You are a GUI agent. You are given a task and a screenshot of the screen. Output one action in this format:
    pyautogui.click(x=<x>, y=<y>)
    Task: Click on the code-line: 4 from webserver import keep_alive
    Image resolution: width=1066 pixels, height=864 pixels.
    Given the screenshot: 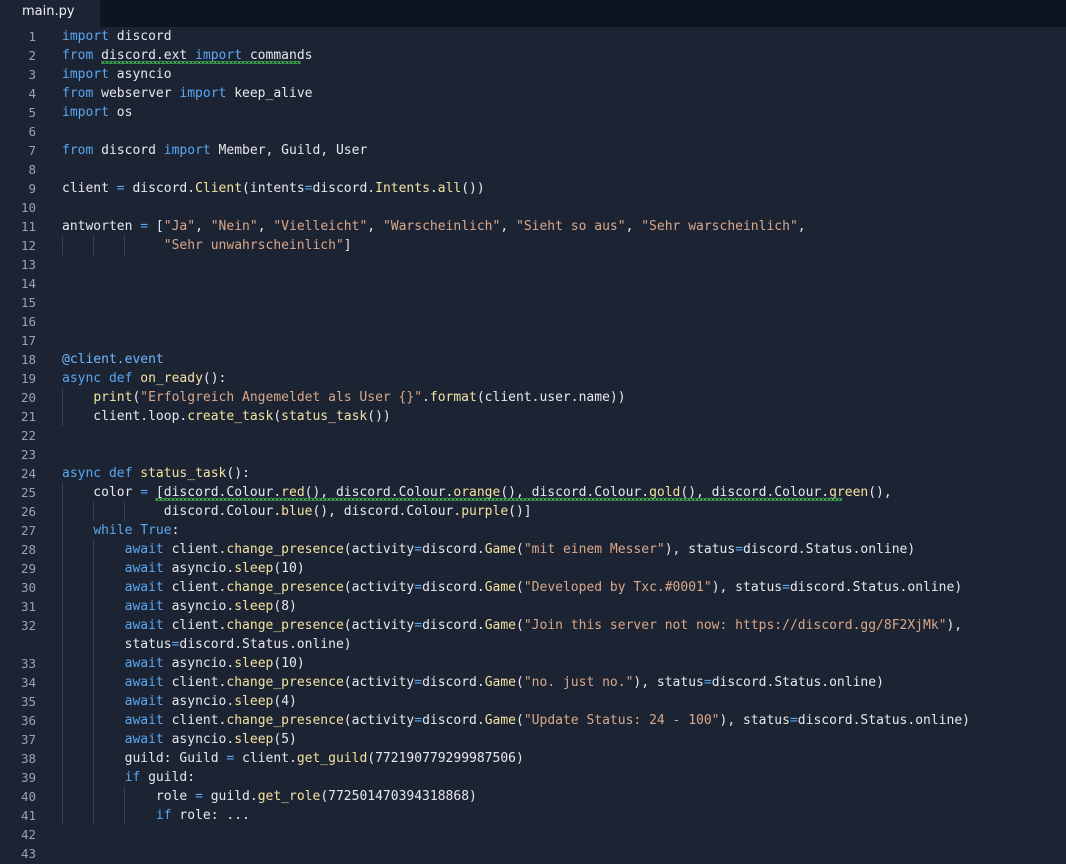 What is the action you would take?
    pyautogui.click(x=533, y=93)
    